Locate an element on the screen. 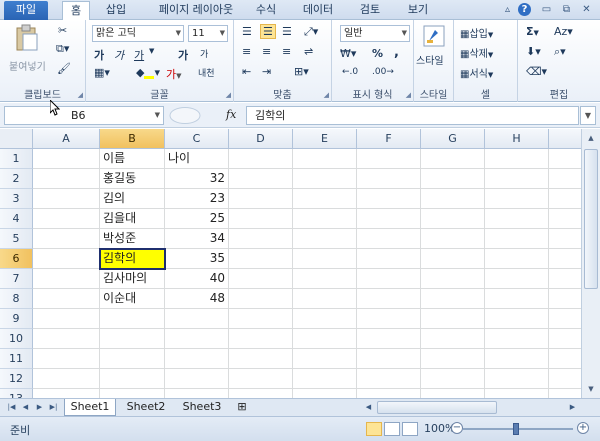 This screenshot has width=600, height=441. cut-icon: ✂ is located at coordinates (62, 30).